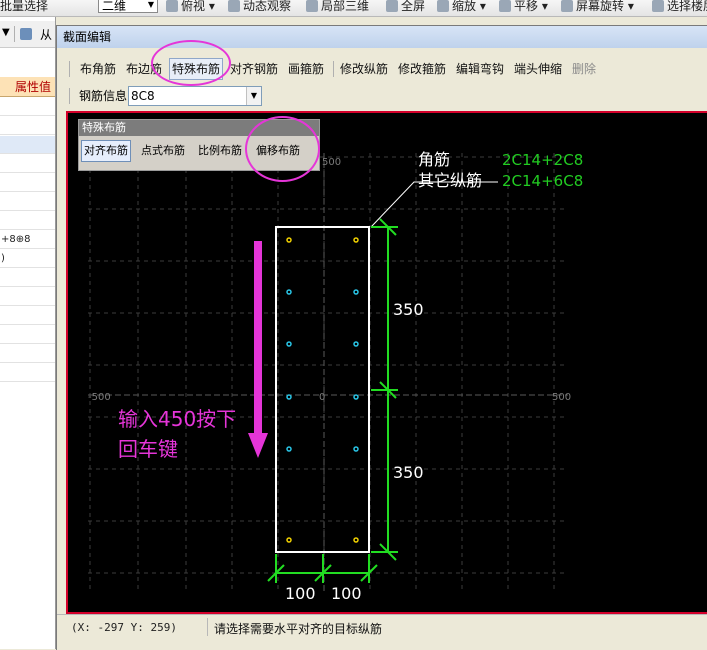 Image resolution: width=707 pixels, height=650 pixels. I want to click on modify-stirrup-button: 修改箍筋, so click(422, 69).